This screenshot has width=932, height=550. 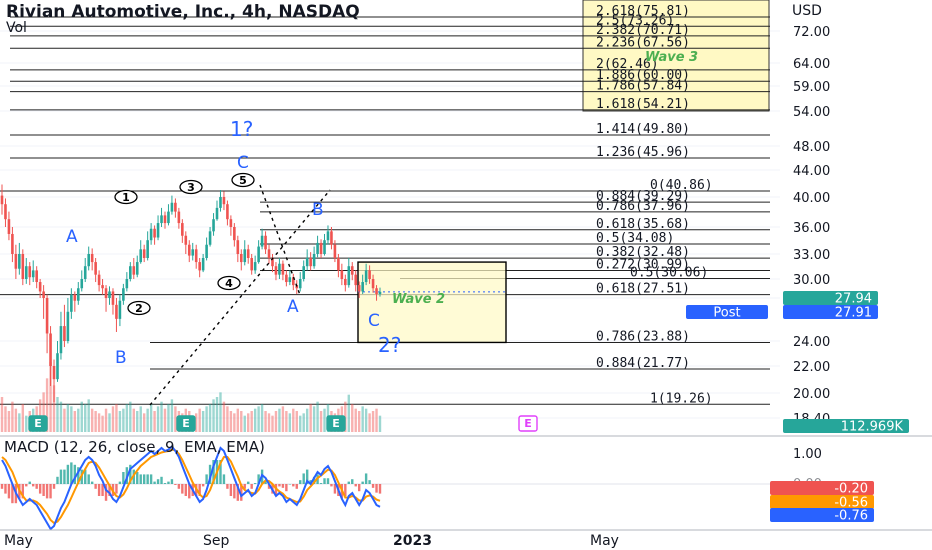 I want to click on price-tick-label: 30.00, so click(x=811, y=280).